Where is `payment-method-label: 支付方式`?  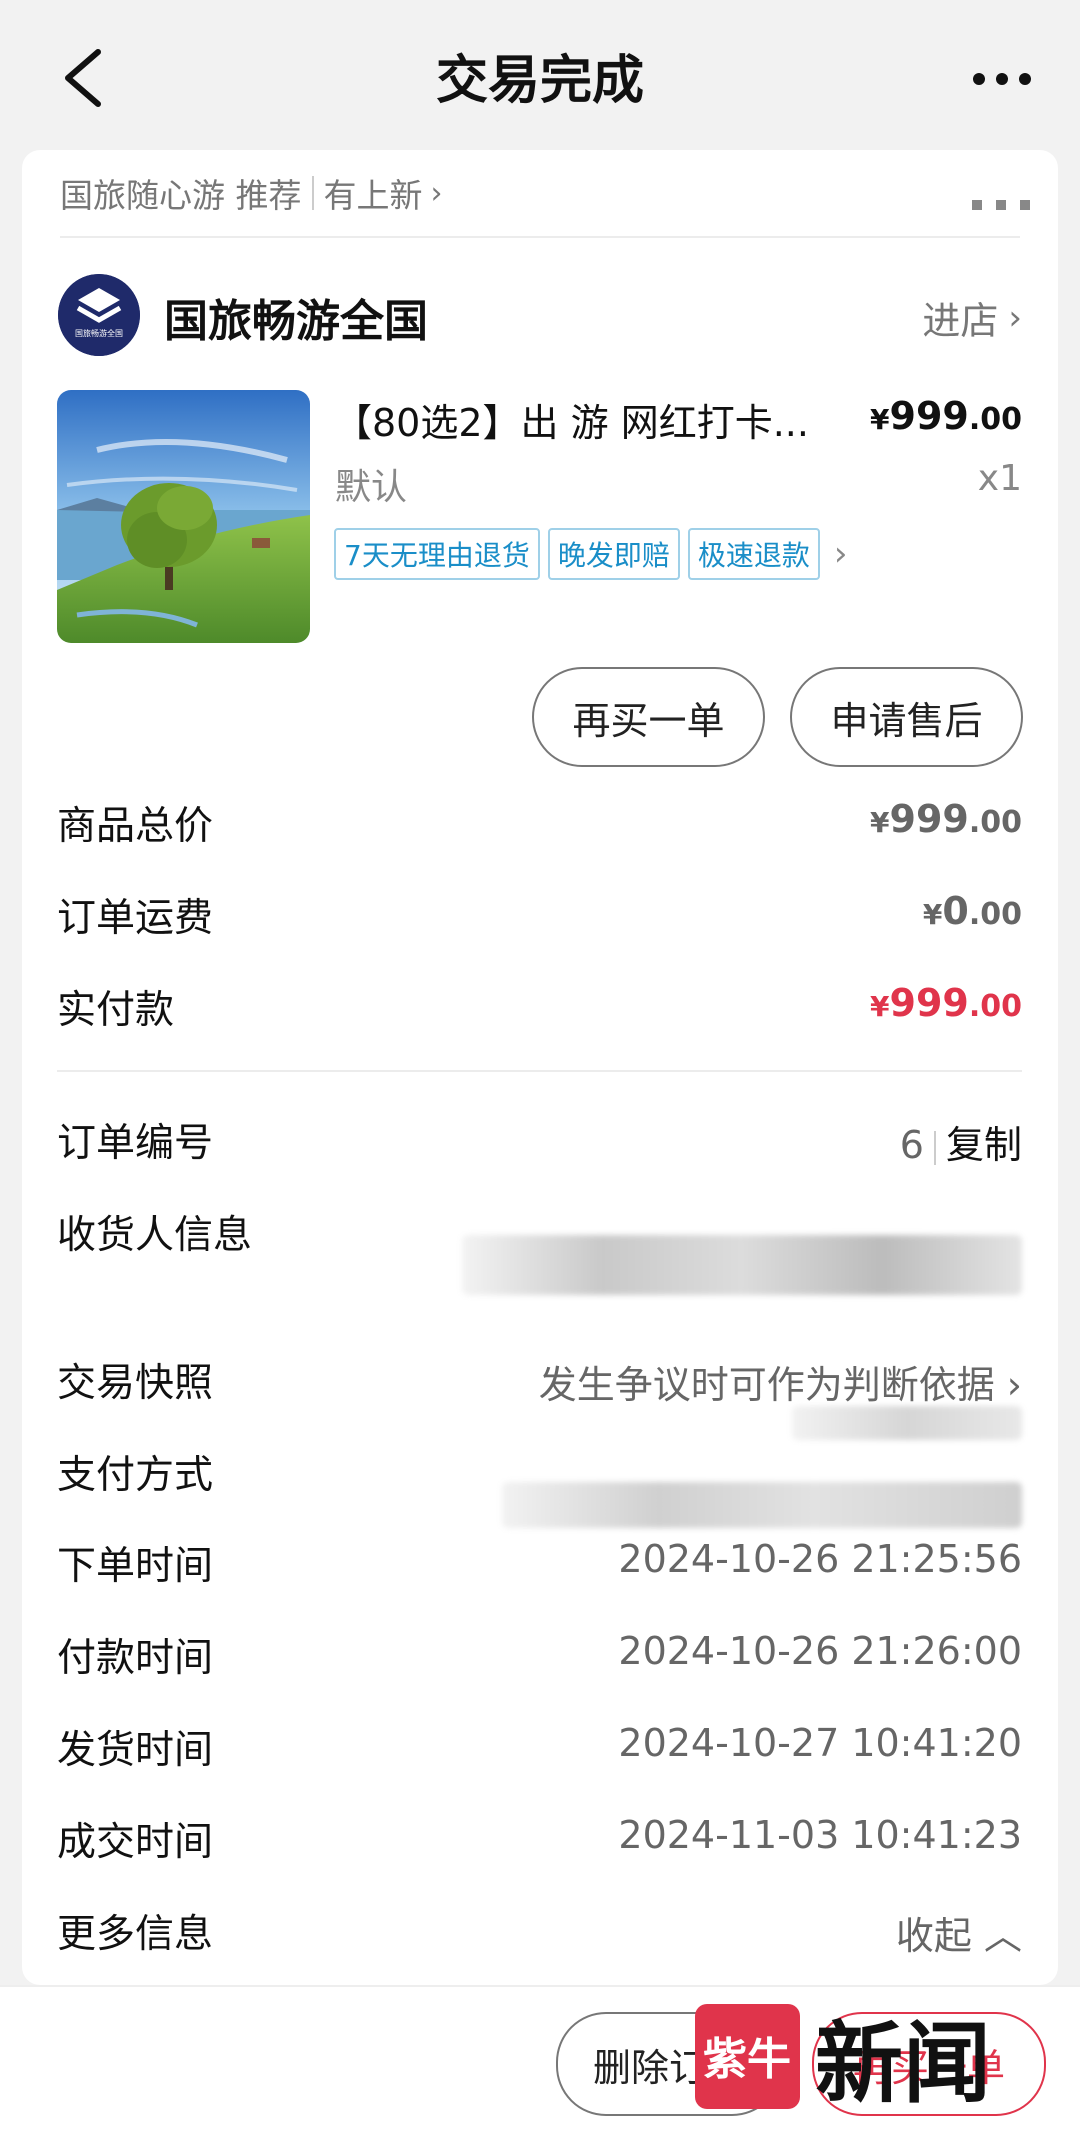
payment-method-label: 支付方式 is located at coordinates (135, 1475).